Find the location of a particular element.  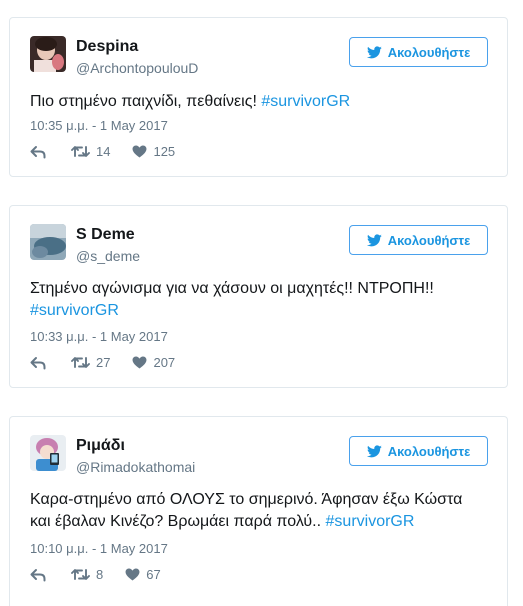

retweet-button: 27 is located at coordinates (90, 362).